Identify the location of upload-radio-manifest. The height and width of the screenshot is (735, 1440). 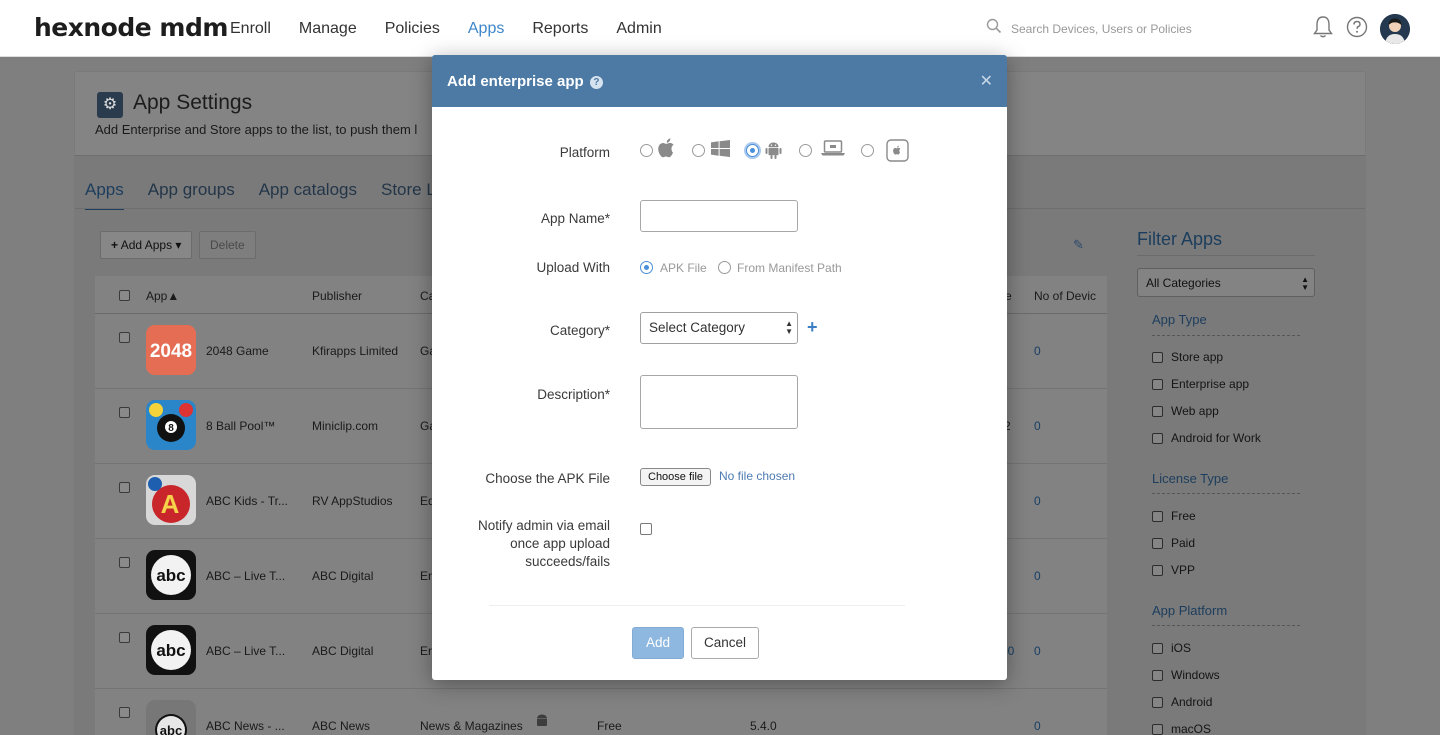
(724, 267).